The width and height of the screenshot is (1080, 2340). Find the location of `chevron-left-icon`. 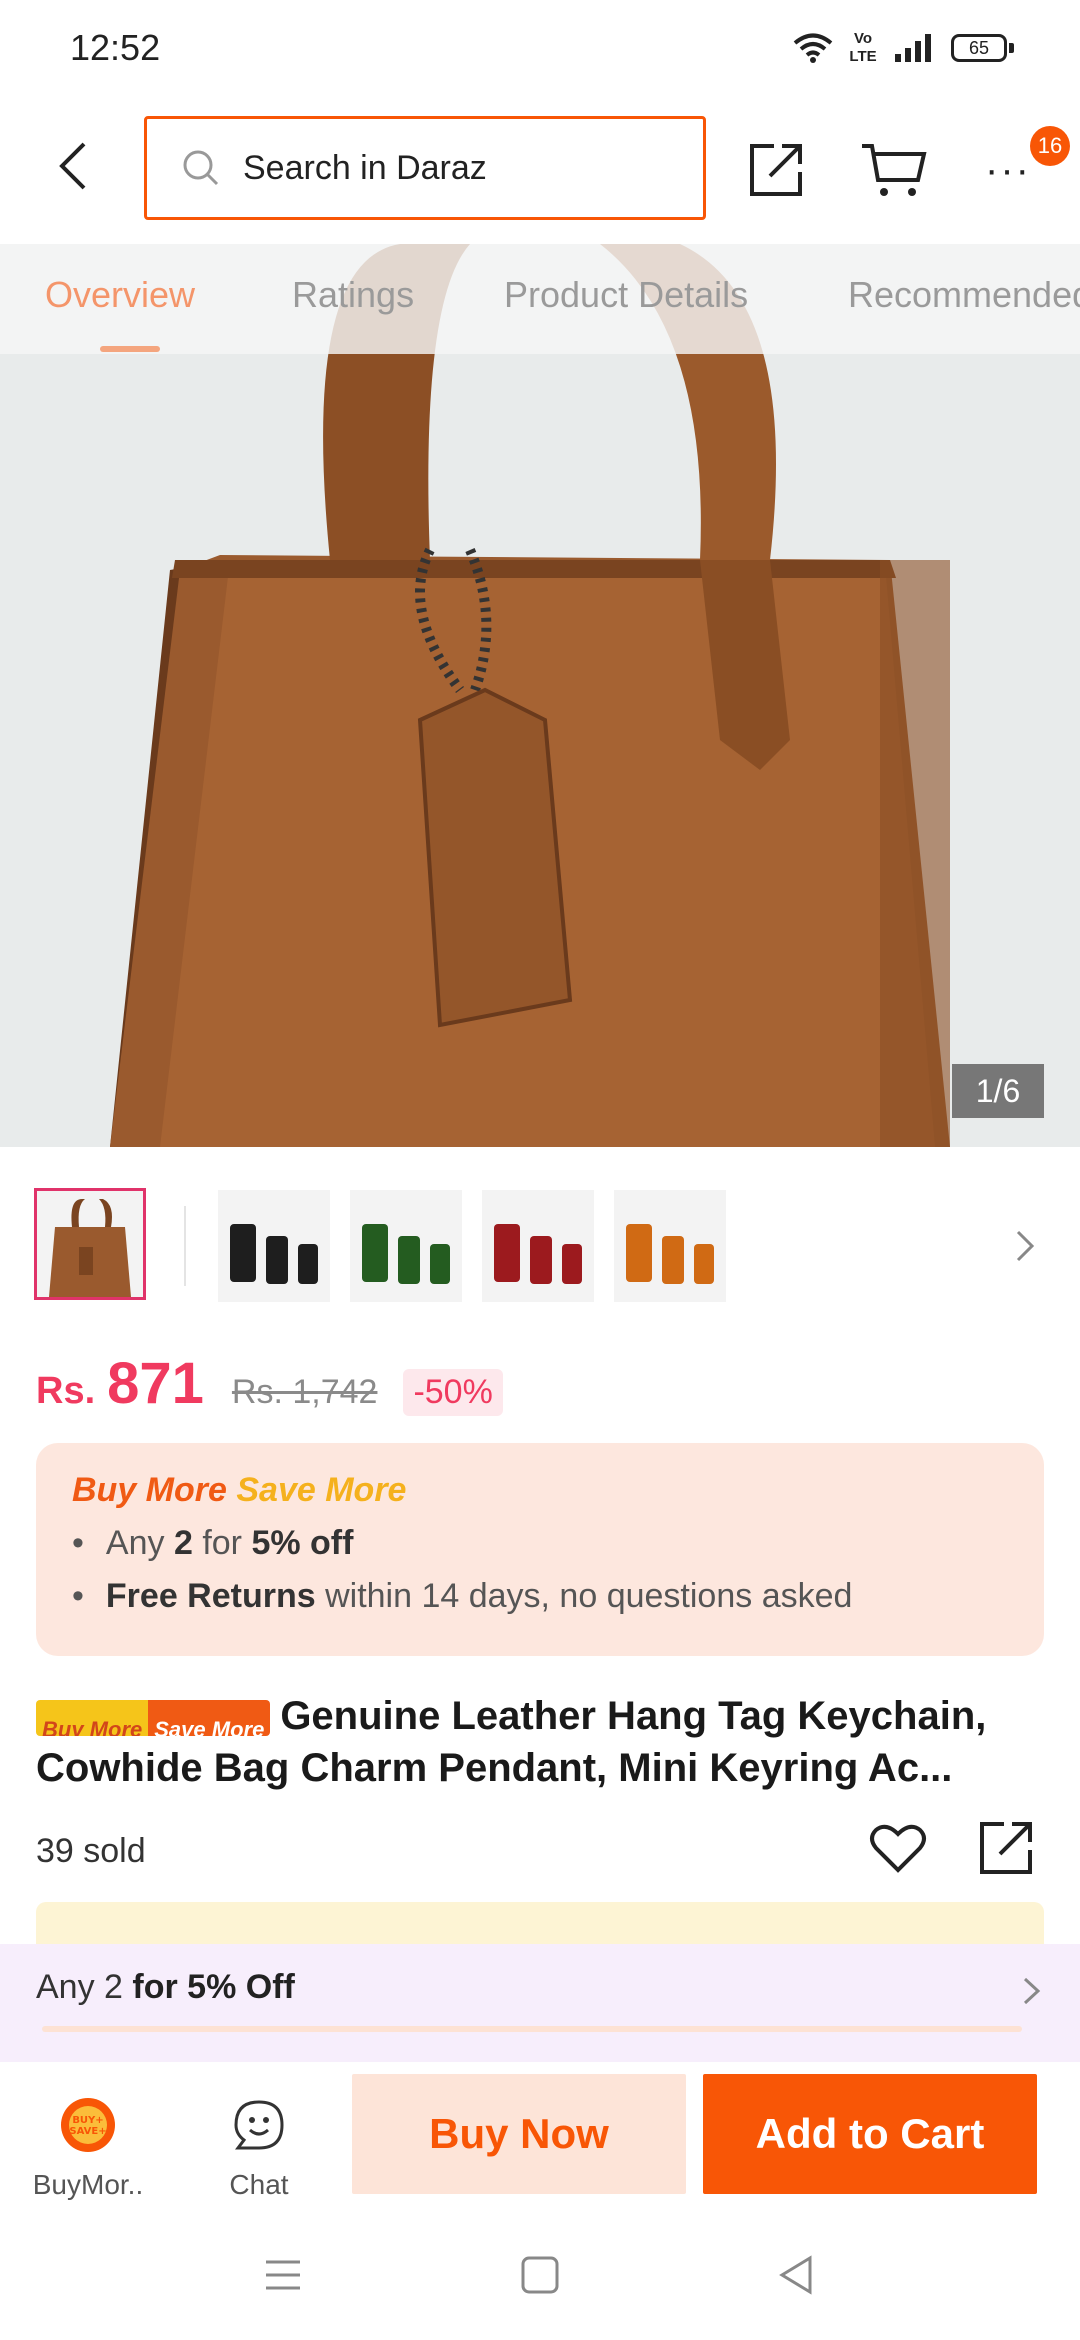

chevron-left-icon is located at coordinates (72, 166).